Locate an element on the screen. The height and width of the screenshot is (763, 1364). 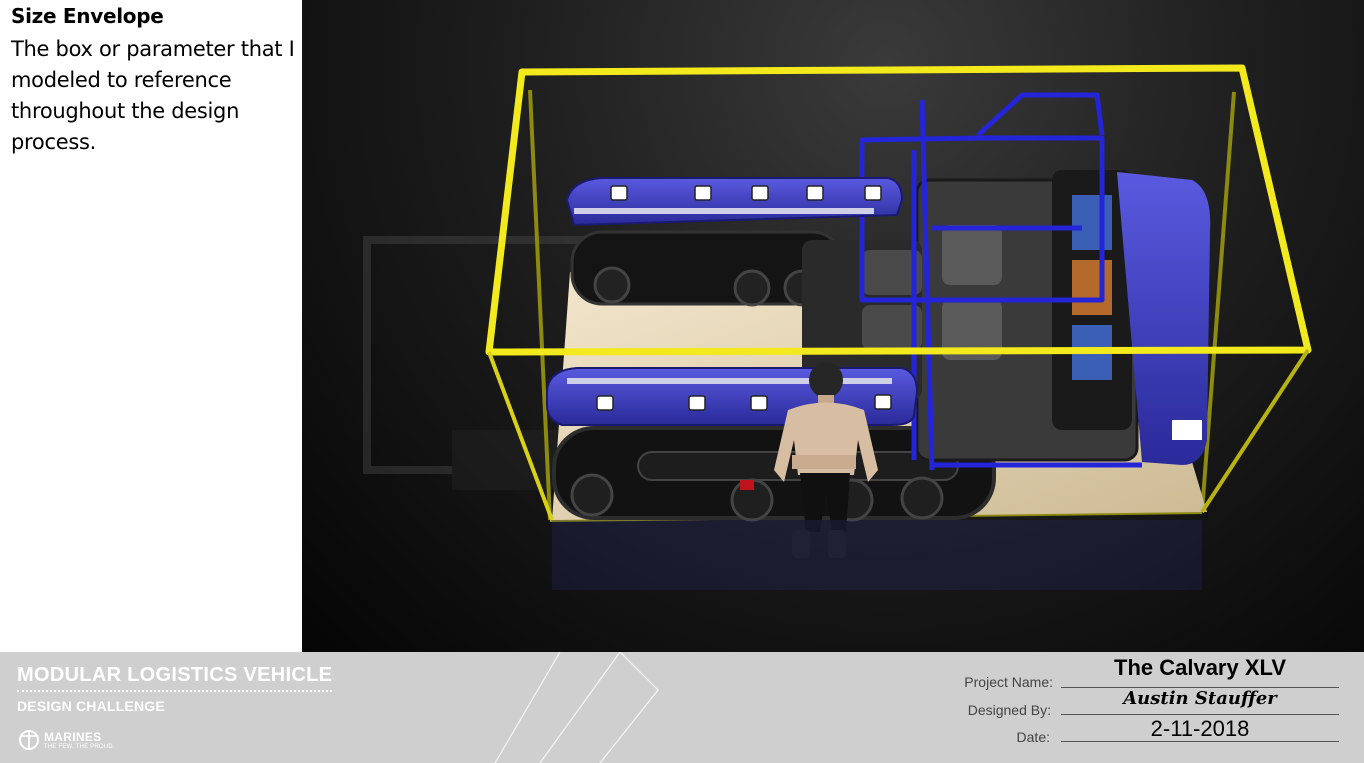
date-value: 2-11-2018 is located at coordinates (1200, 728).